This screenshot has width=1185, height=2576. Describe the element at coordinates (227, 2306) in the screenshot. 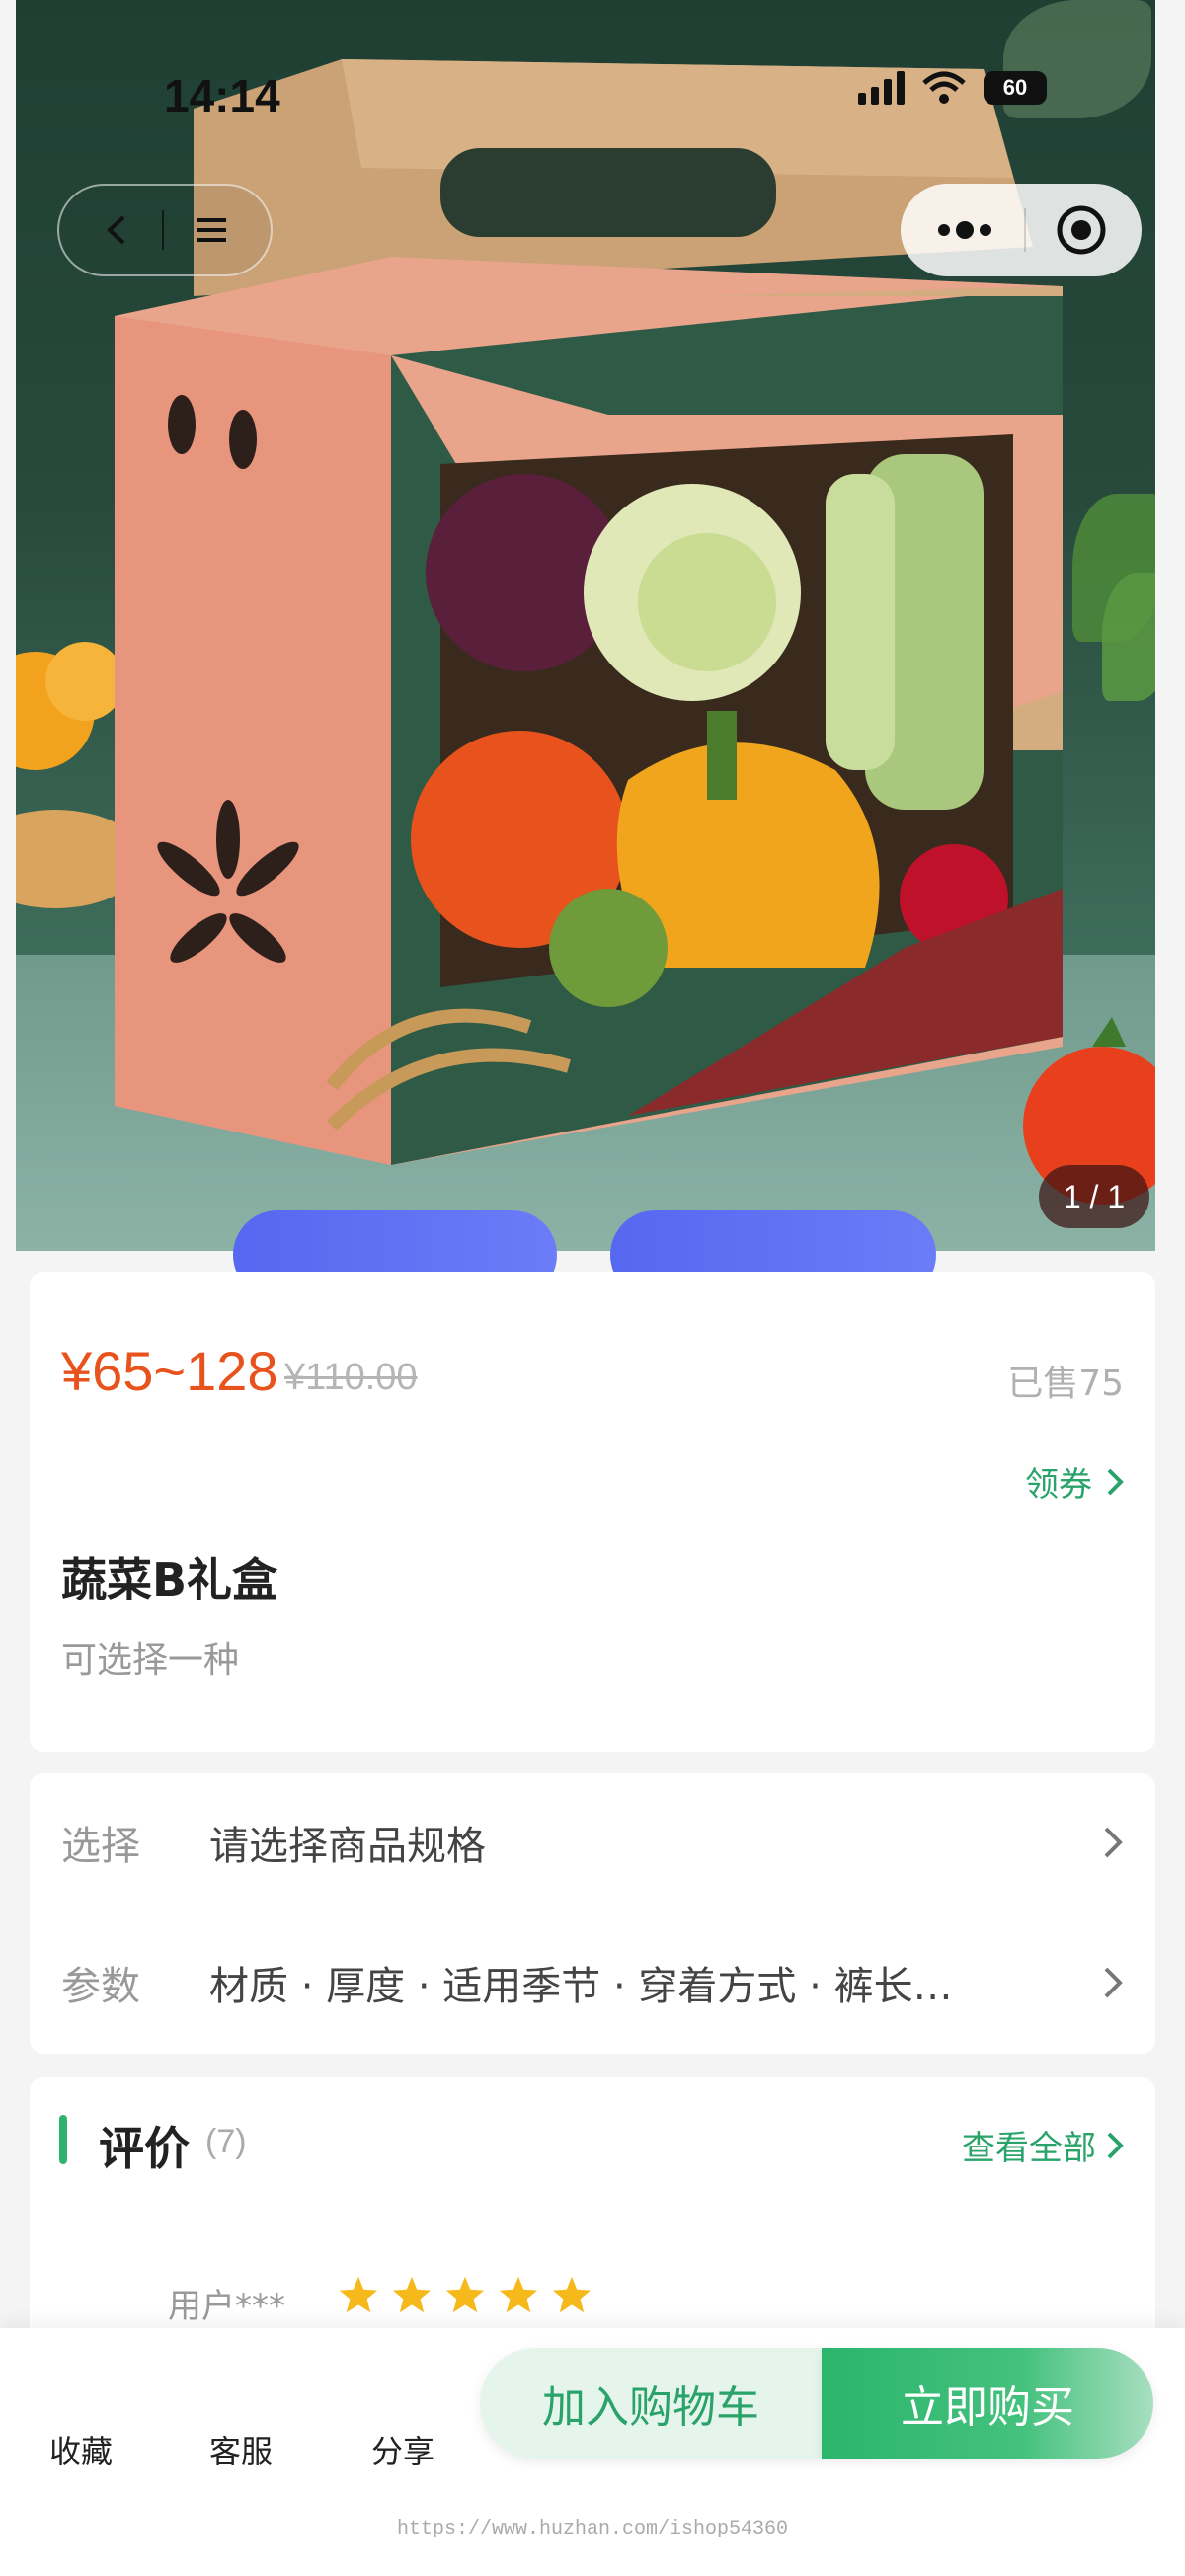

I see `review-user: 用户***` at that location.